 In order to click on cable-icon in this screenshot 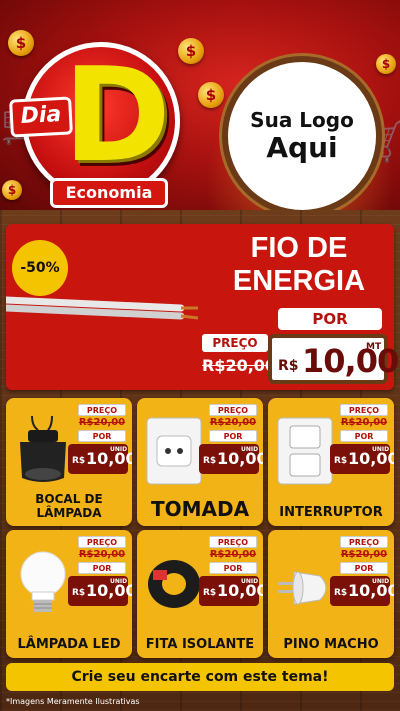, I will do `click(102, 308)`.